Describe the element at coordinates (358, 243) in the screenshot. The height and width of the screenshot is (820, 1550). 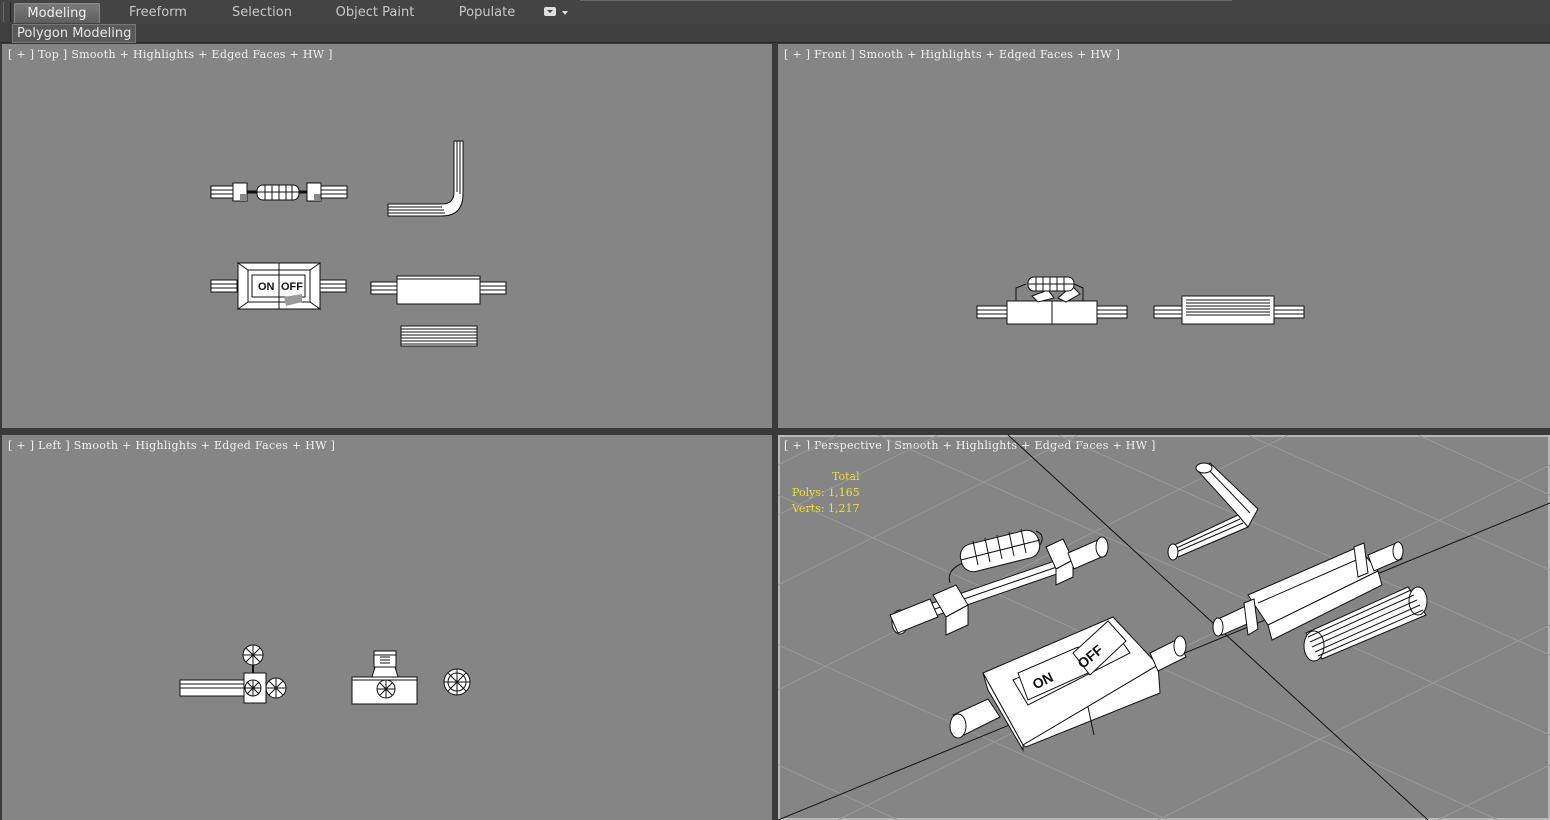
I see `top-view-scene: ON OFF` at that location.